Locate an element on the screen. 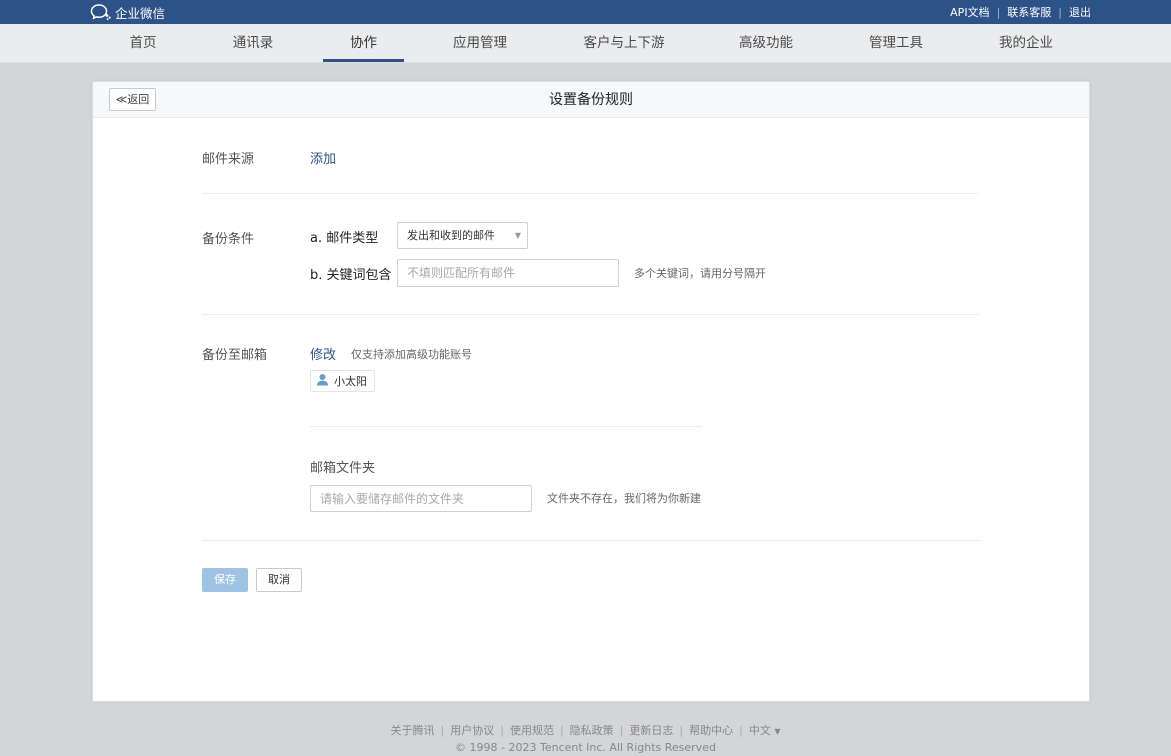 This screenshot has height=756, width=1171. backup-mailbox-label: 备份至邮箱 is located at coordinates (235, 355).